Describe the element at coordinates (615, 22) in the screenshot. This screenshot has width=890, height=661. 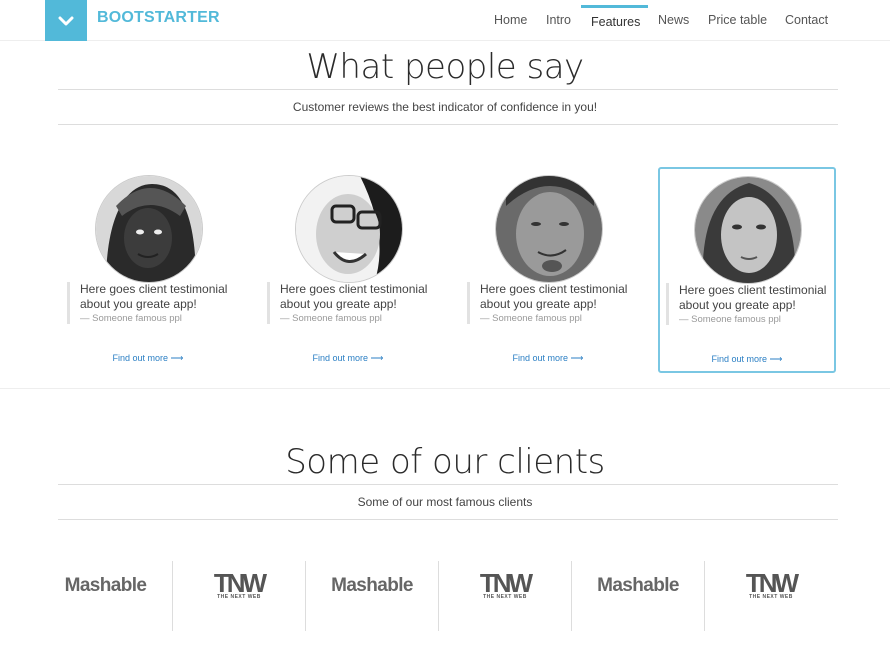
I see `nav-features: Features` at that location.